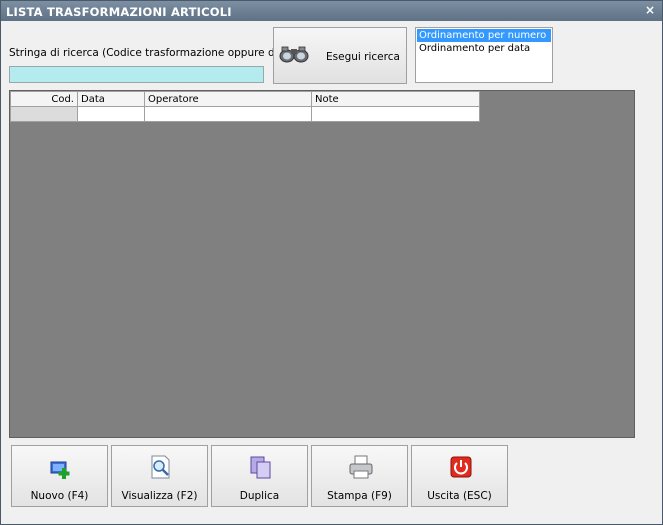 The image size is (663, 525). Describe the element at coordinates (111, 114) in the screenshot. I see `cell-data` at that location.